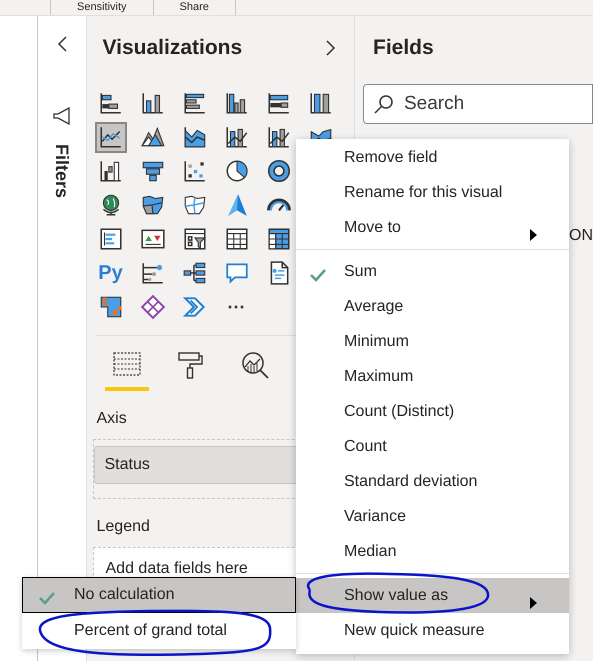 The width and height of the screenshot is (593, 661). I want to click on menu-item: New quick measure, so click(432, 630).